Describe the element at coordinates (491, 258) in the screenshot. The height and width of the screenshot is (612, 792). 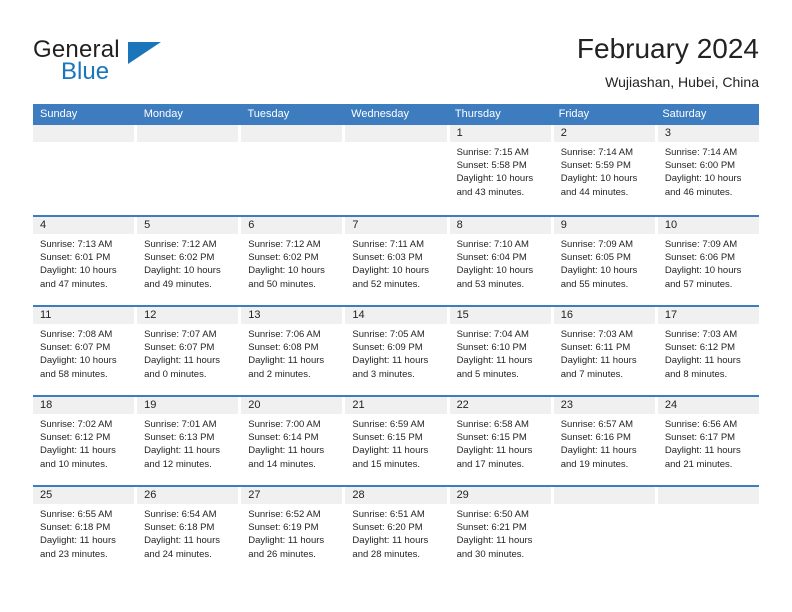
I see `day-info-line: Sunset: 6:04 PM` at that location.